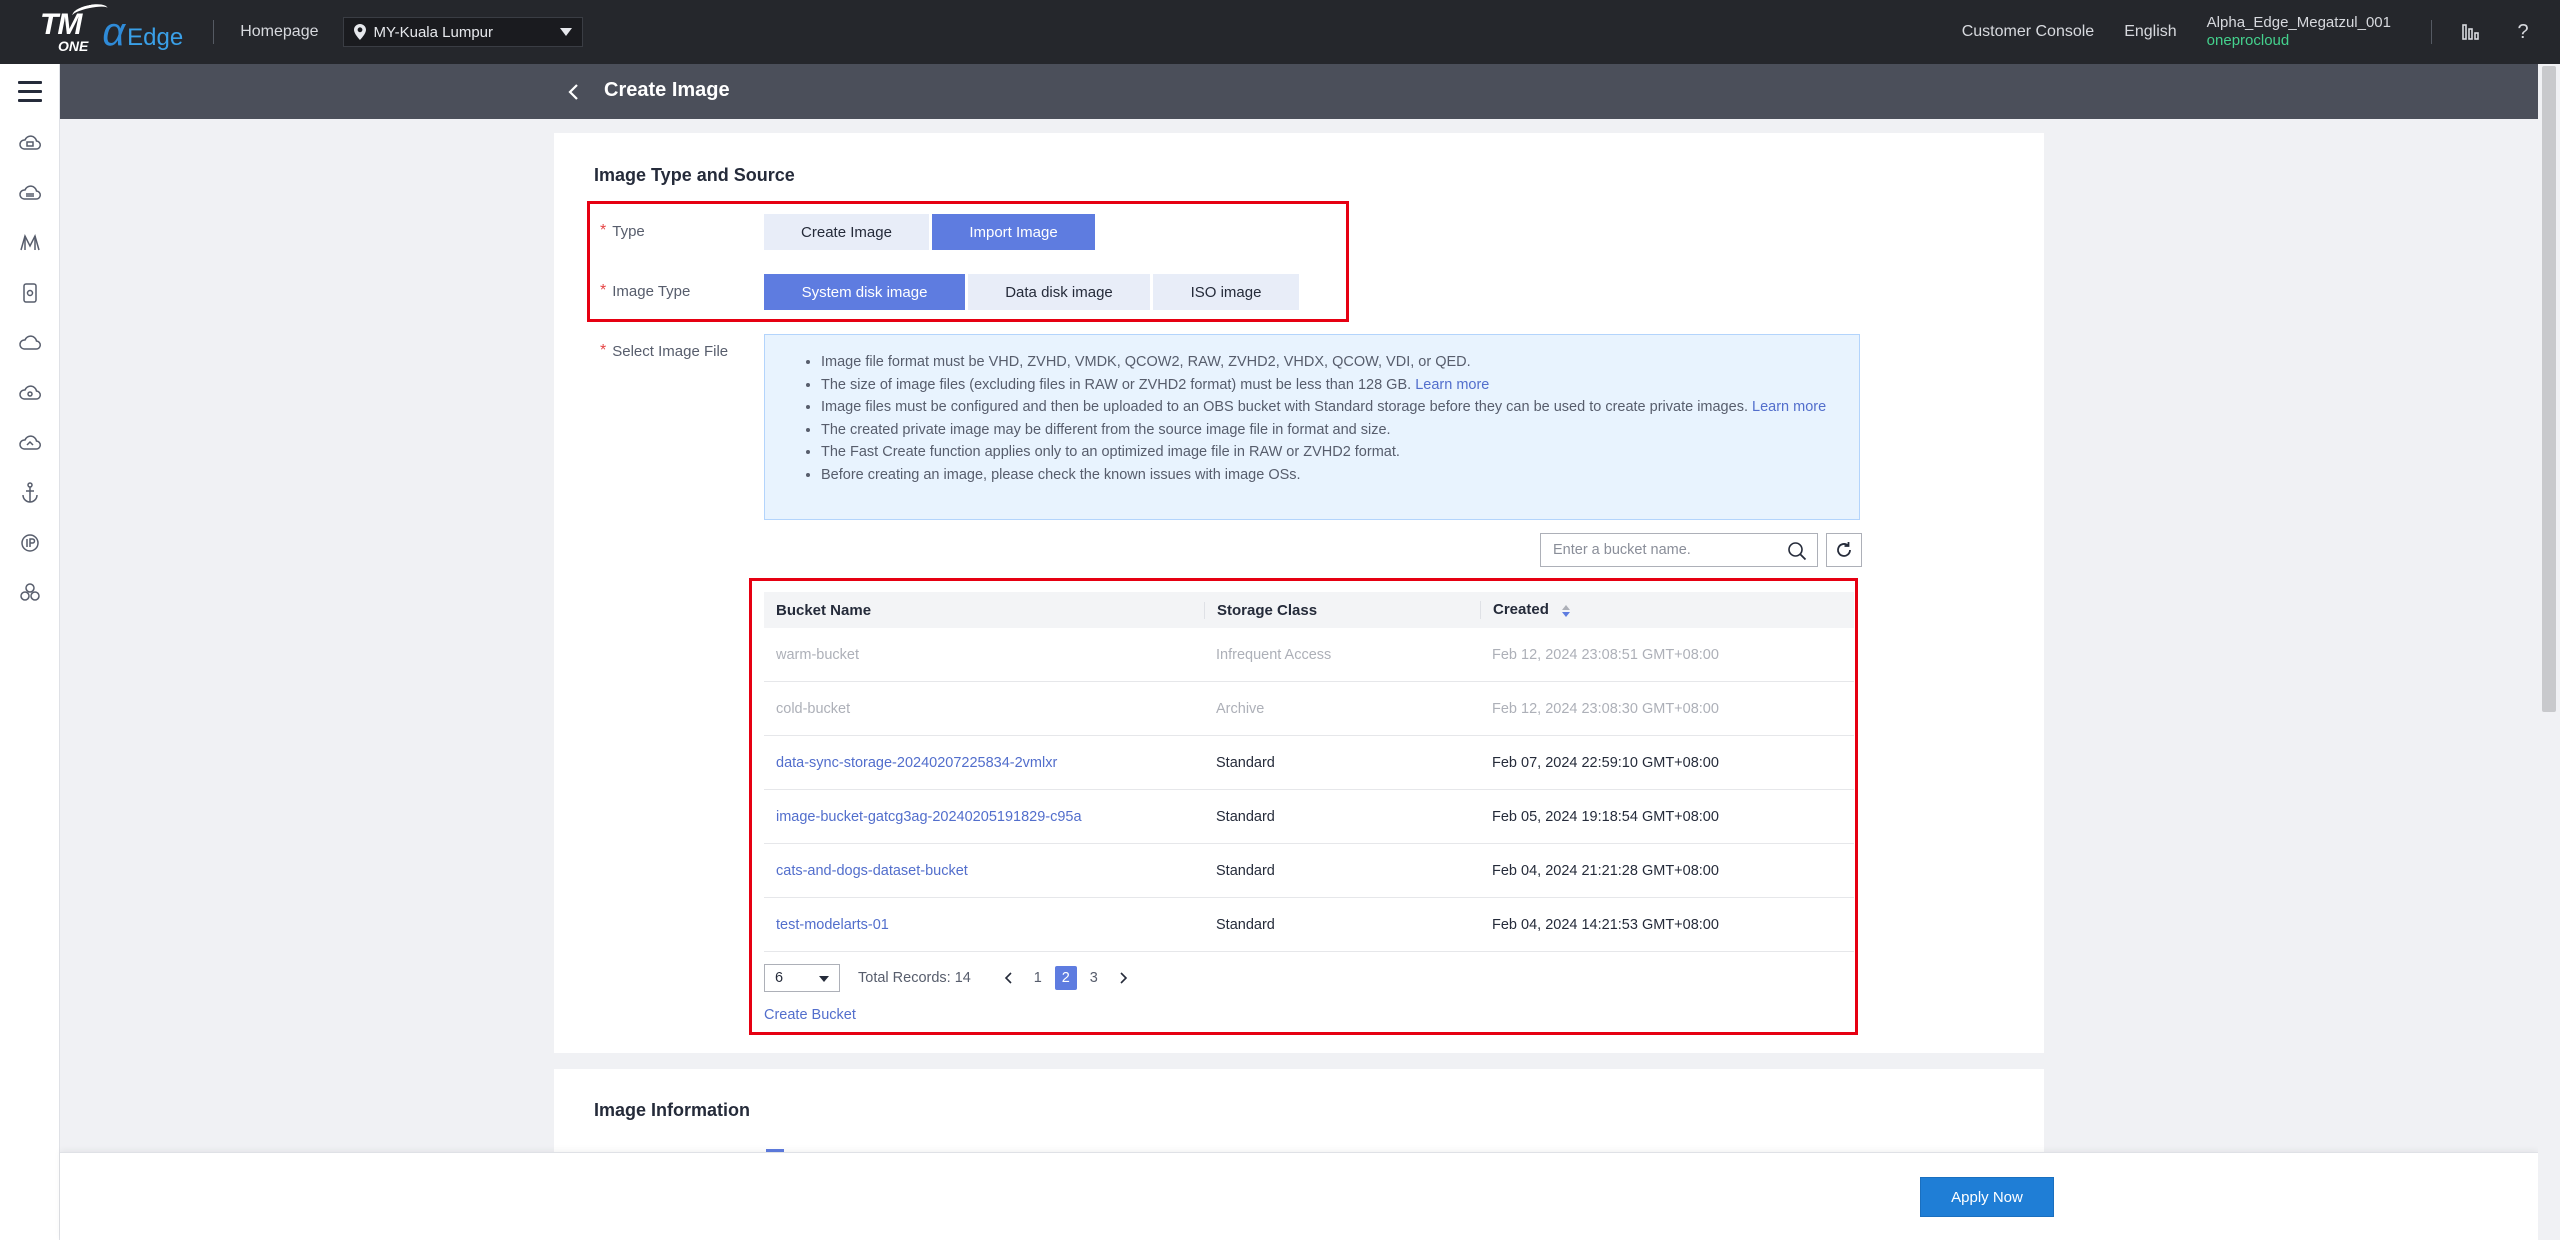 The image size is (2560, 1240). I want to click on type-option-create-image: Create Image, so click(846, 232).